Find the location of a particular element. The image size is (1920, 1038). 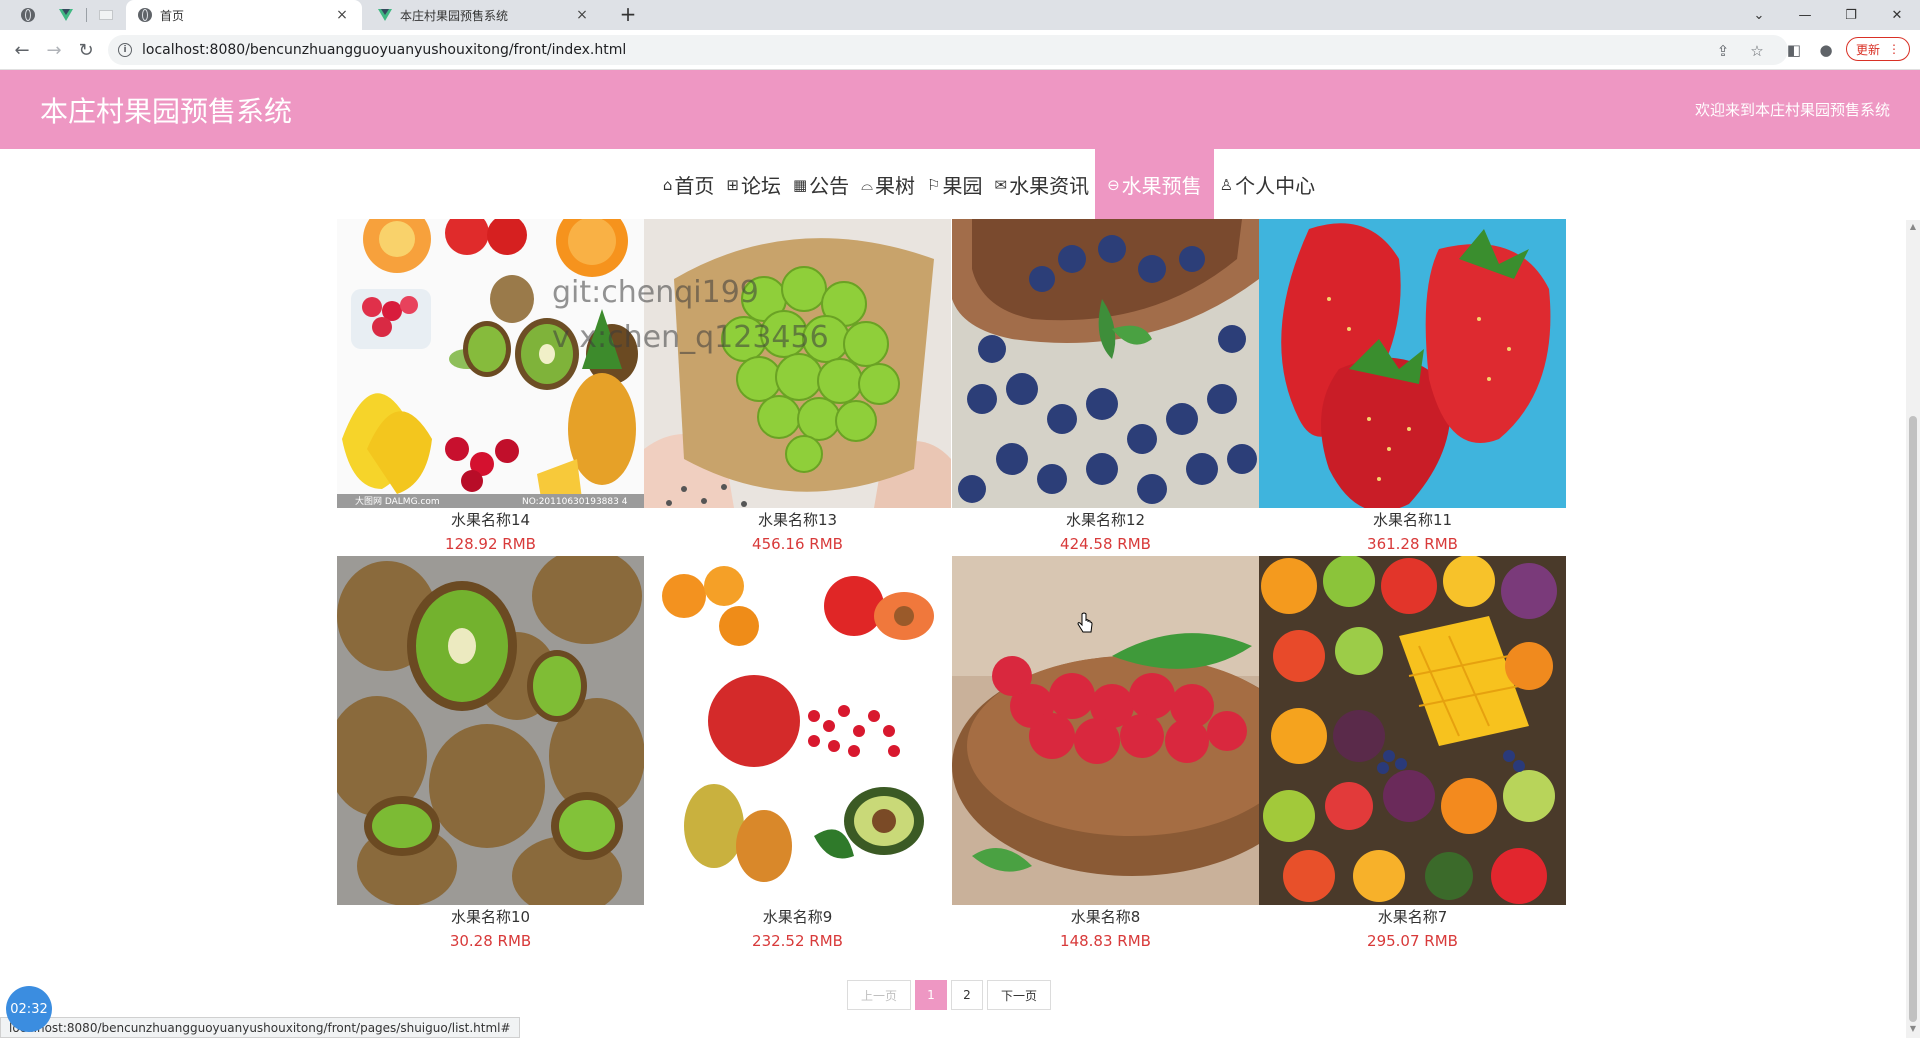

tab-search-button: ⌄ is located at coordinates (1759, 15).